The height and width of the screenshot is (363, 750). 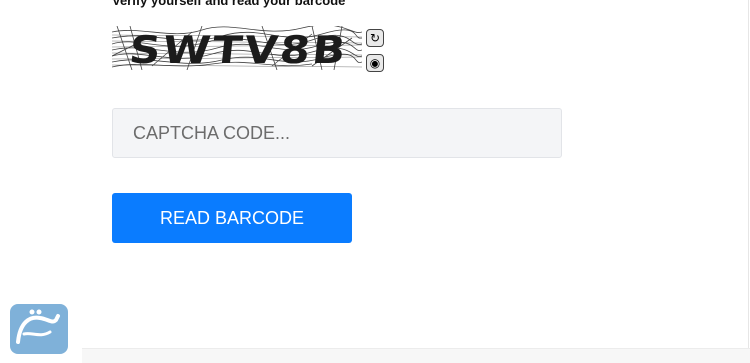 I want to click on read-barcode-button: READ BARCODE, so click(x=232, y=218).